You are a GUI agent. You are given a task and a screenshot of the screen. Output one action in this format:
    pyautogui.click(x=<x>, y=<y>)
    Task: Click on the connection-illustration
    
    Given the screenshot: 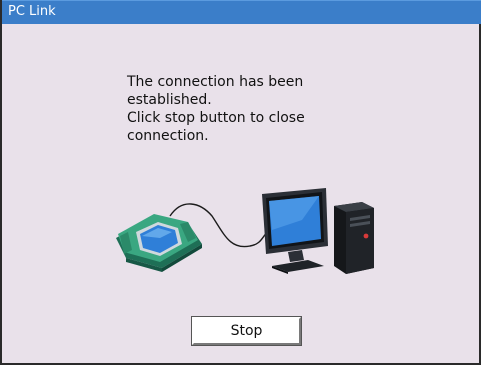 What is the action you would take?
    pyautogui.click(x=245, y=231)
    